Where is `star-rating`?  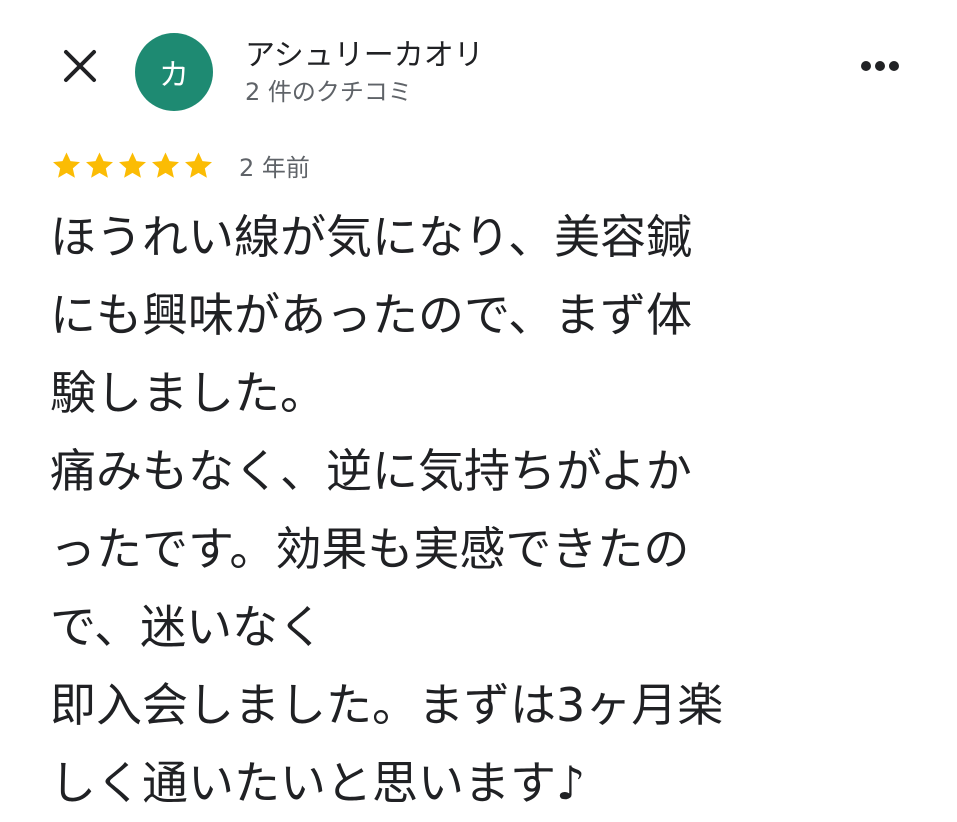
star-rating is located at coordinates (132, 165).